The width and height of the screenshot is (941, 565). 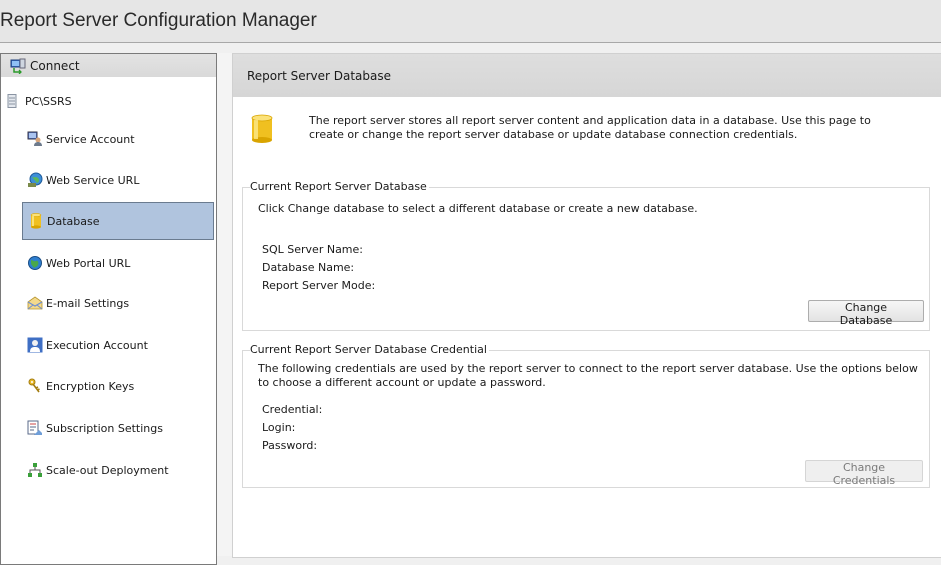 I want to click on email-icon, so click(x=35, y=303).